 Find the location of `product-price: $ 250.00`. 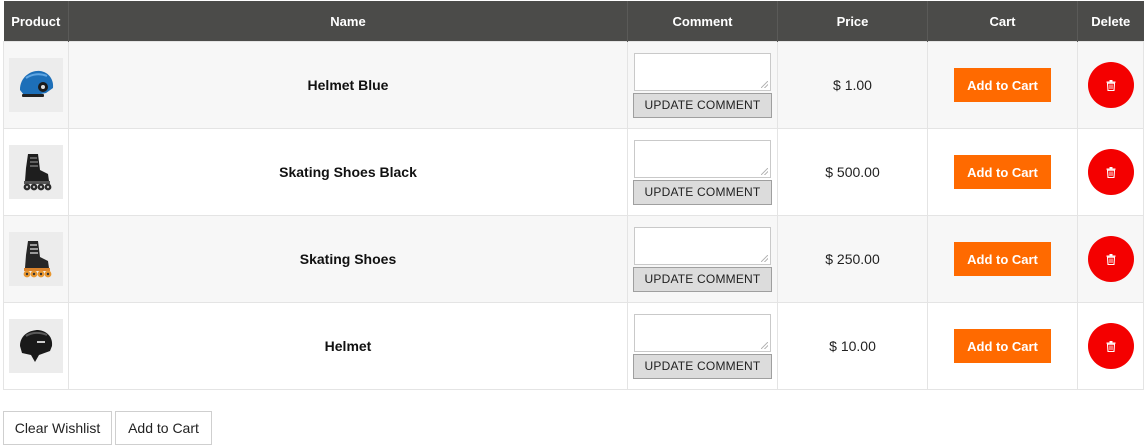

product-price: $ 250.00 is located at coordinates (852, 259).